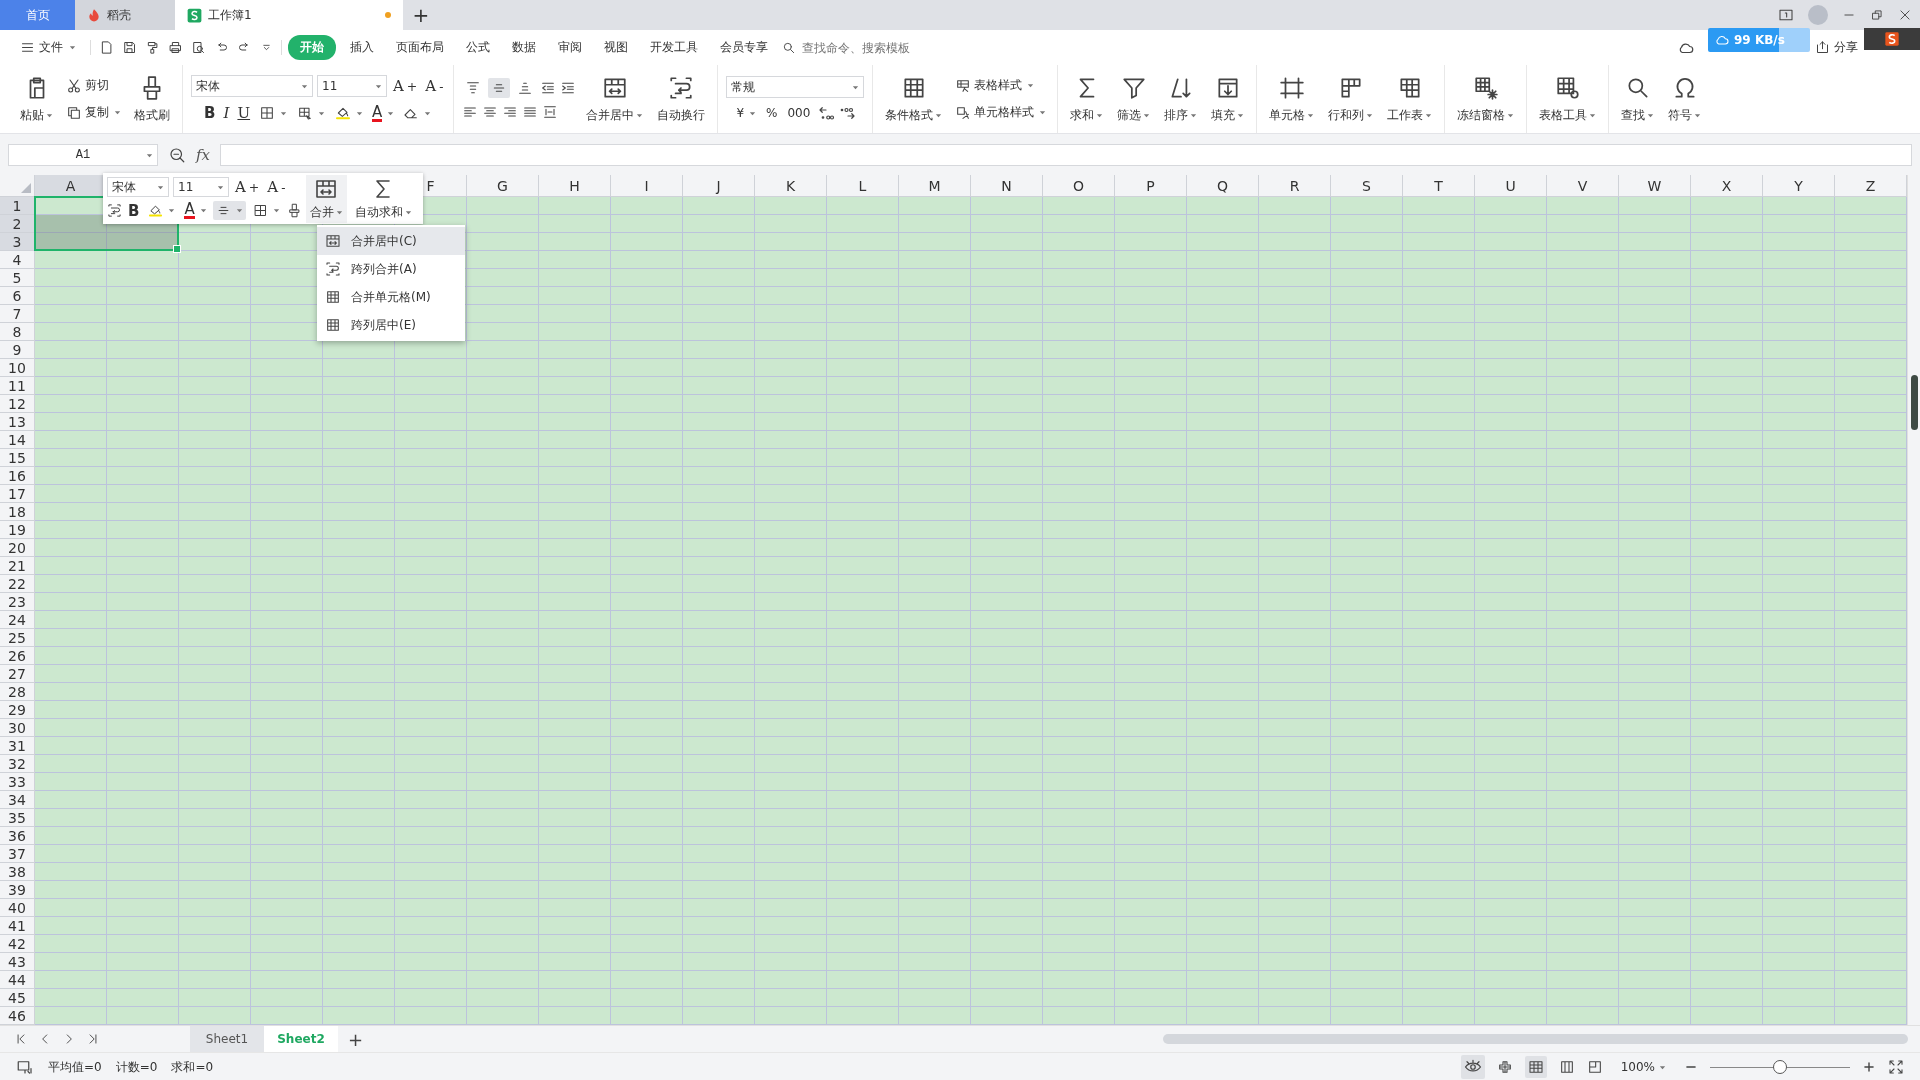 This screenshot has width=1920, height=1080. I want to click on status-text: 计数=0, so click(136, 1067).